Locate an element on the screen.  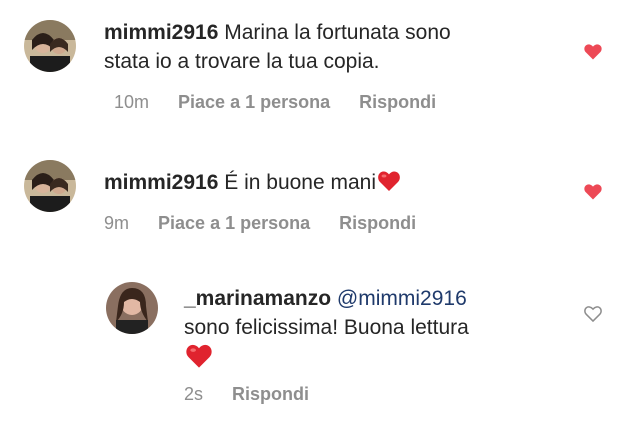
timestamp: 2s is located at coordinates (194, 394).